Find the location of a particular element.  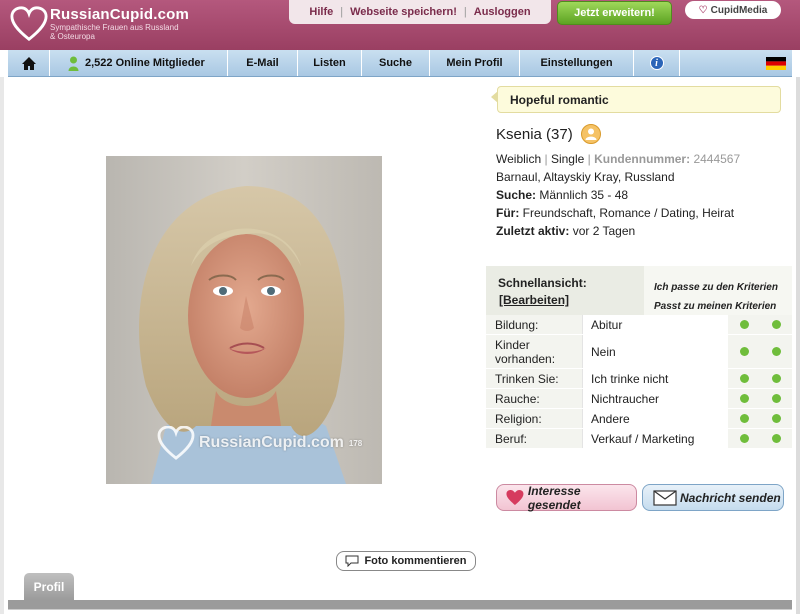

profile-name: Ksenia (37) is located at coordinates (534, 134).